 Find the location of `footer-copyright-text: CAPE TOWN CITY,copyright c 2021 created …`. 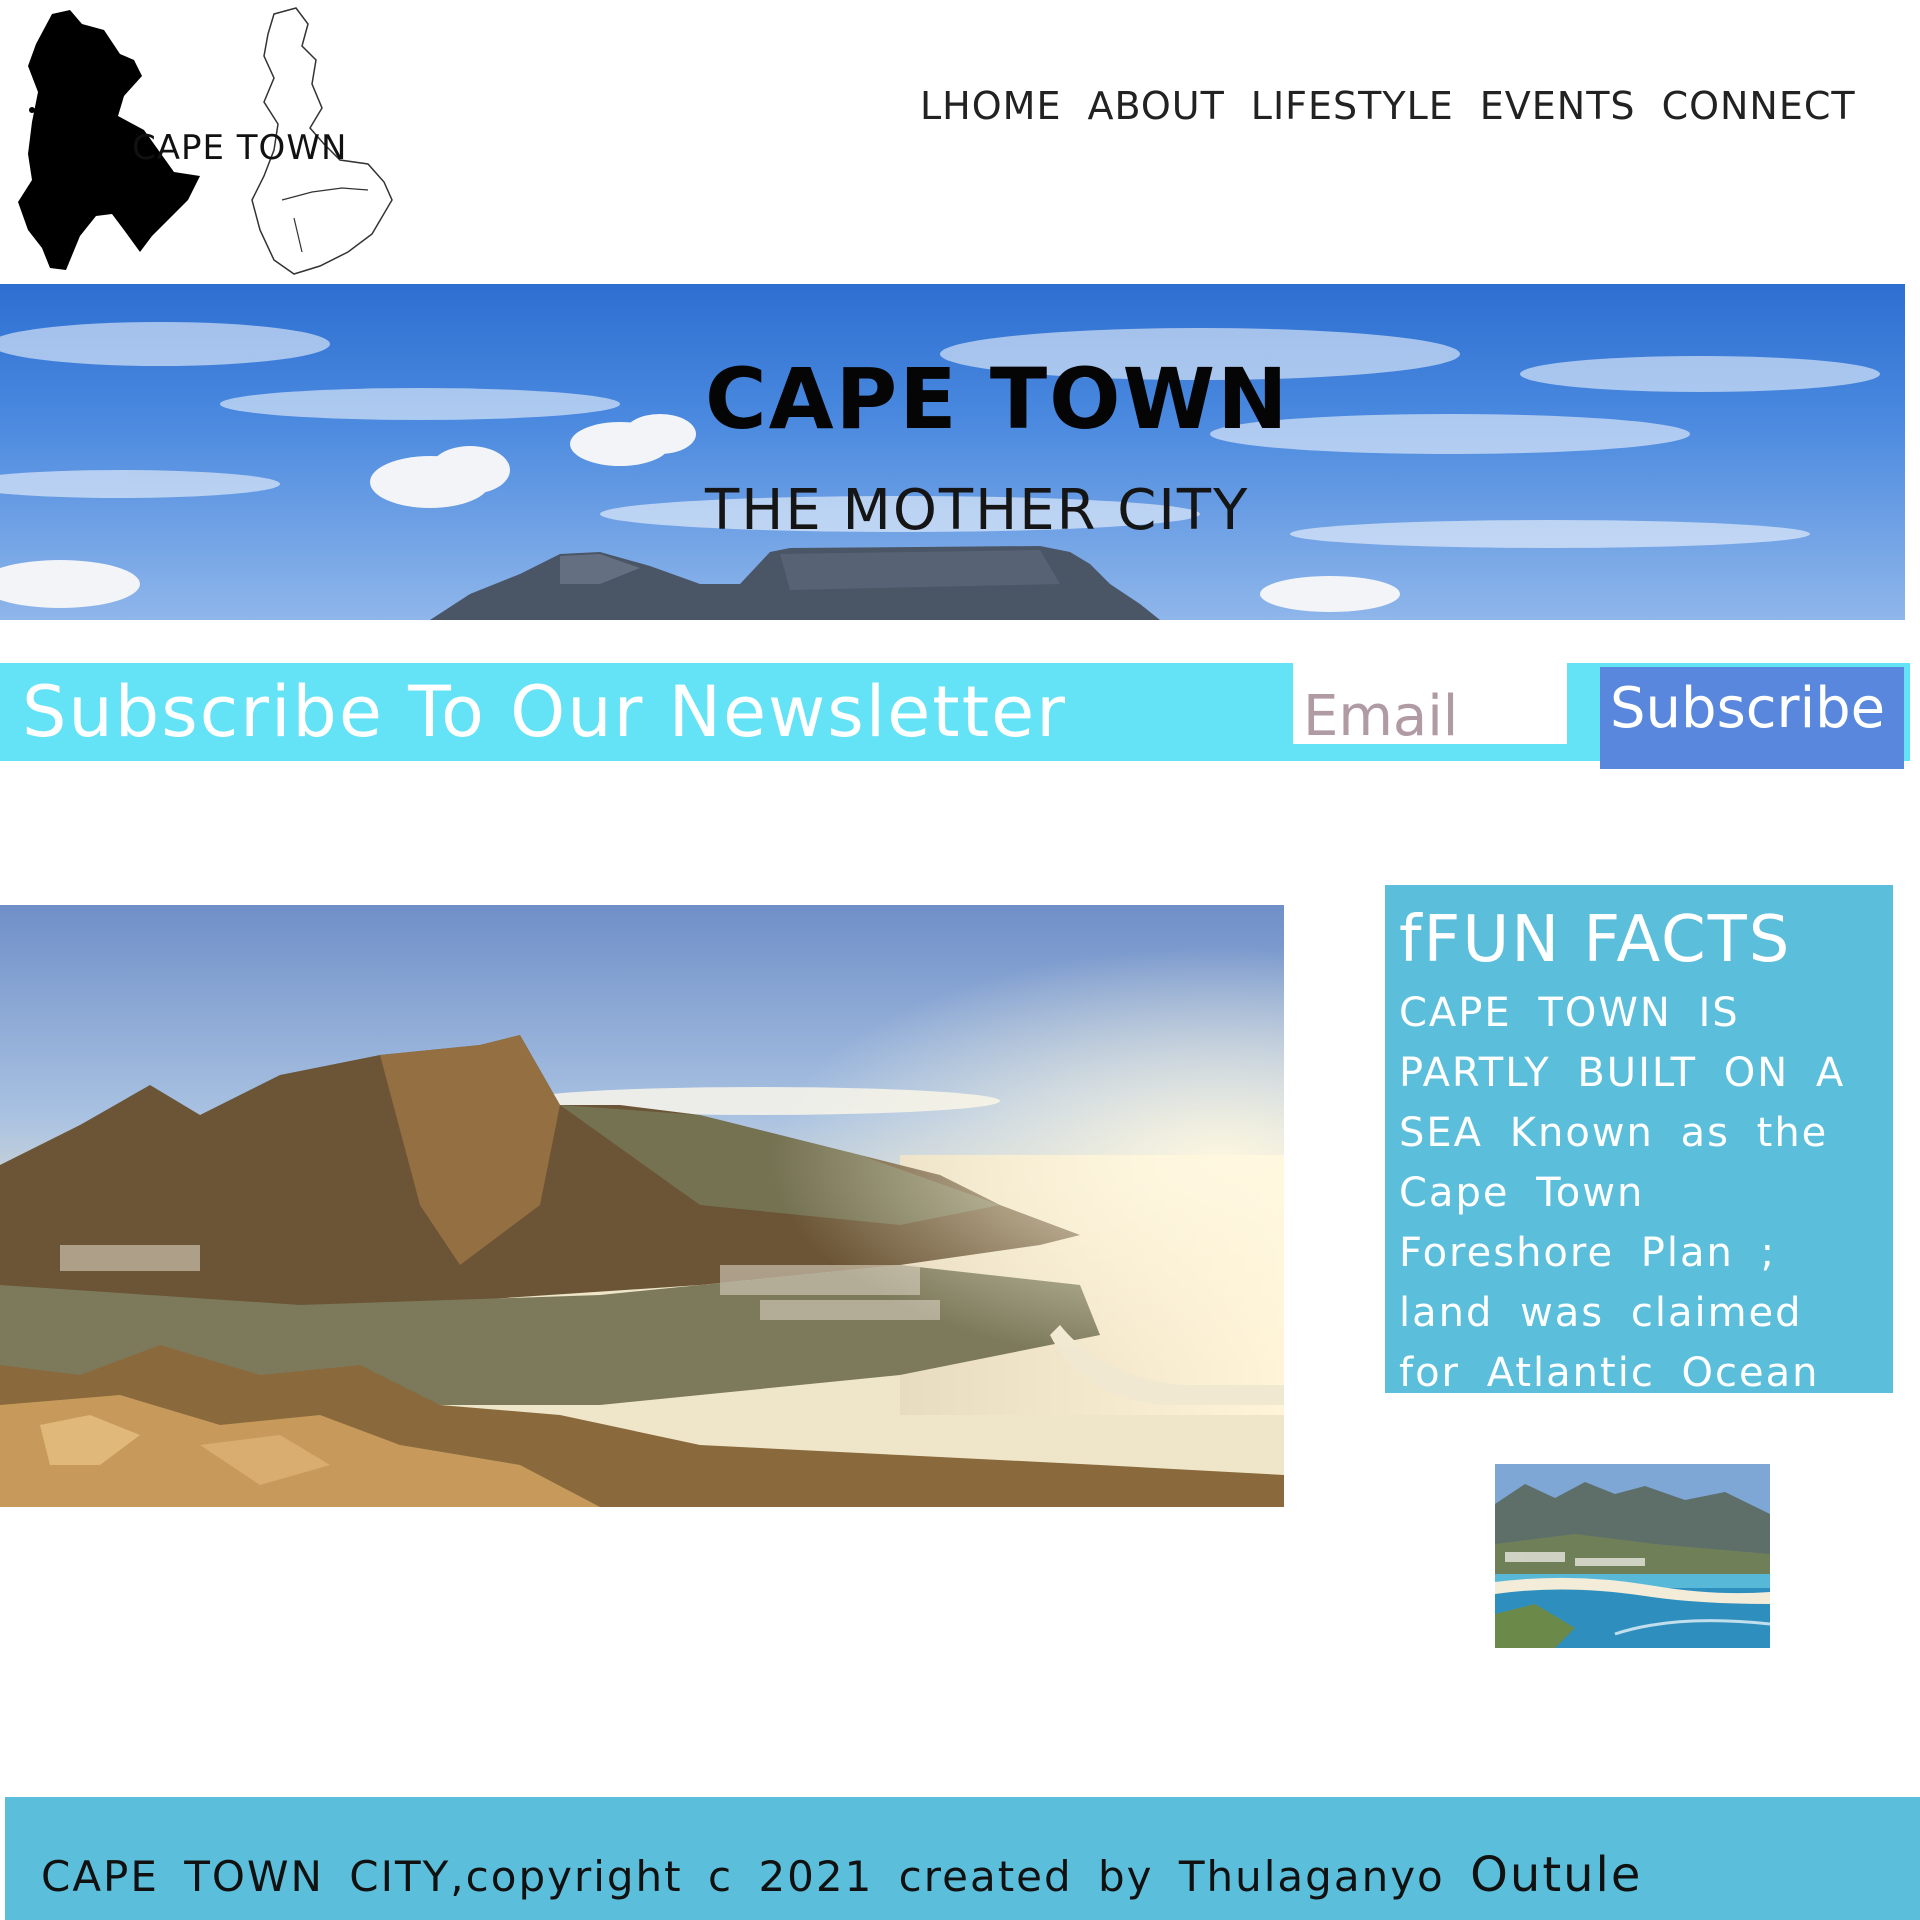

footer-copyright-text: CAPE TOWN CITY,copyright c 2021 created … is located at coordinates (743, 1876).